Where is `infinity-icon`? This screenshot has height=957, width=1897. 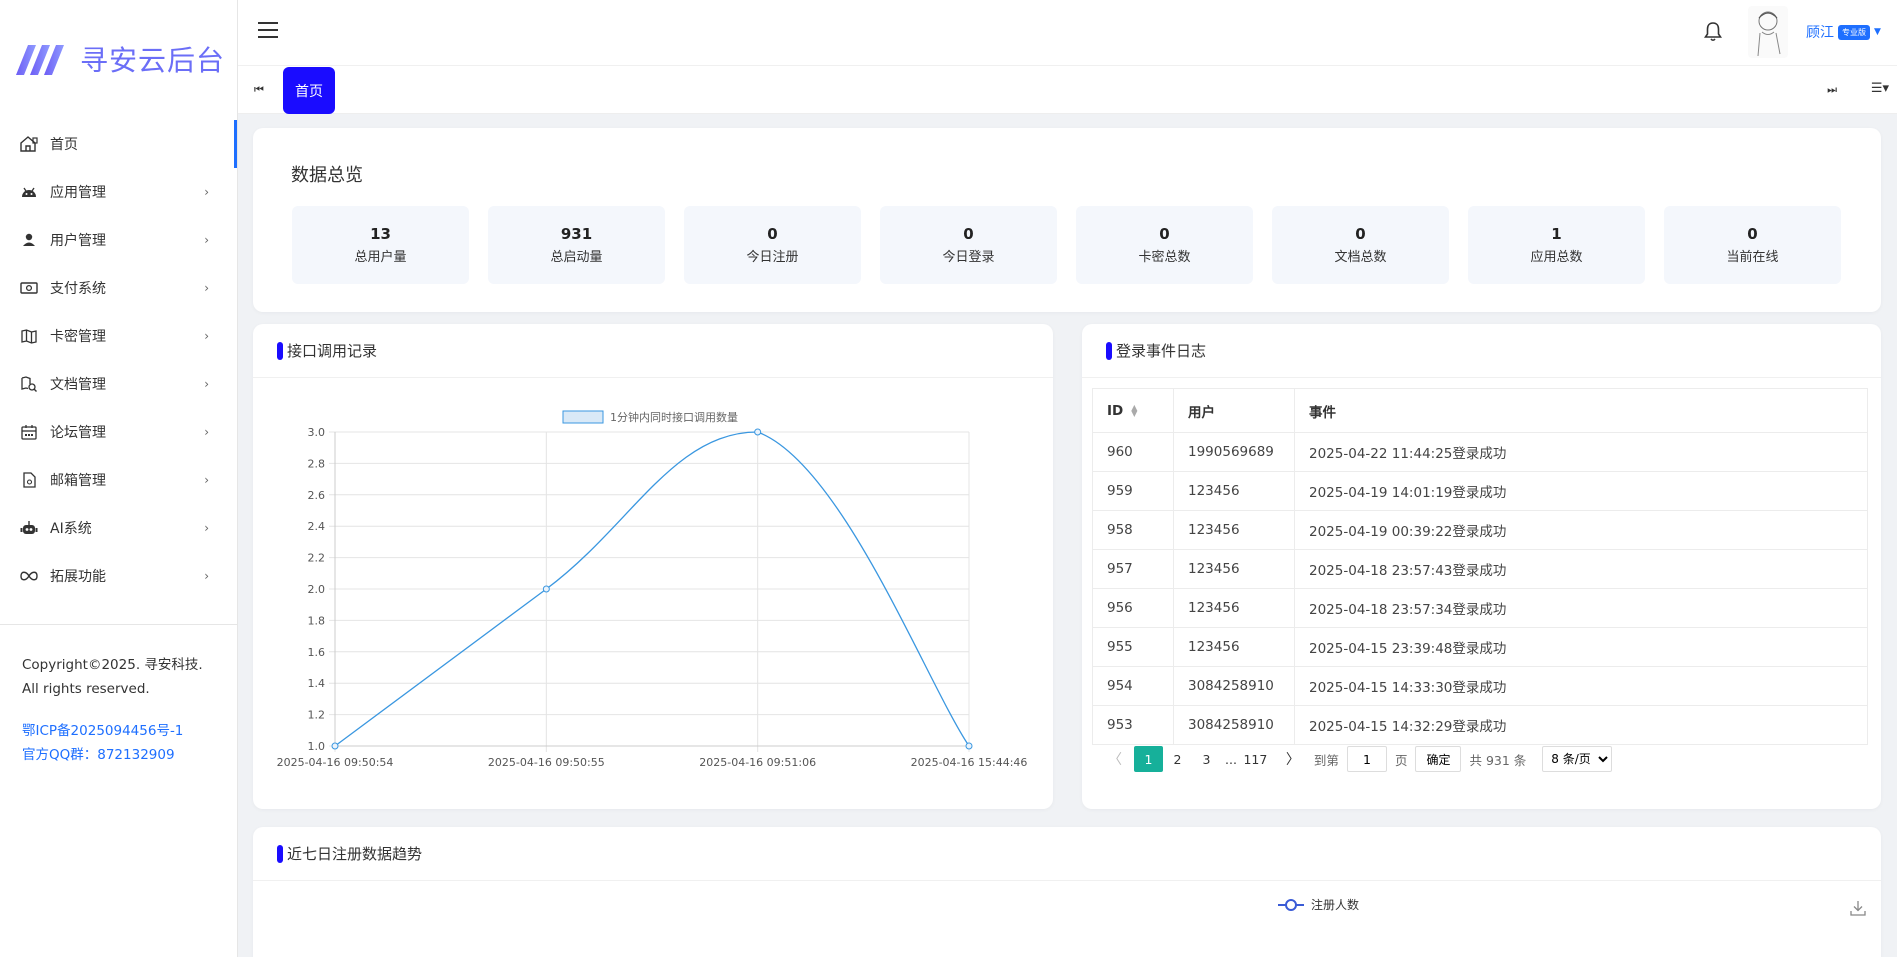 infinity-icon is located at coordinates (29, 576).